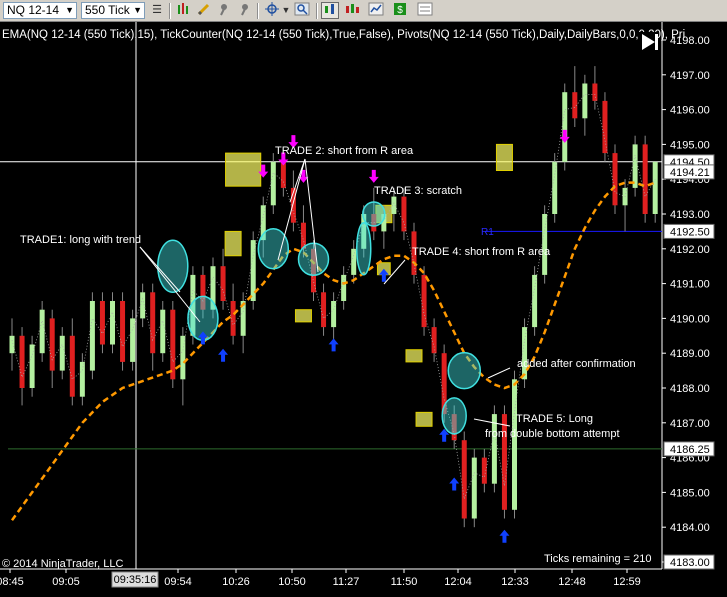 This screenshot has width=727, height=597. I want to click on annotation-trade4: TRADE 4: short from R area, so click(481, 252).